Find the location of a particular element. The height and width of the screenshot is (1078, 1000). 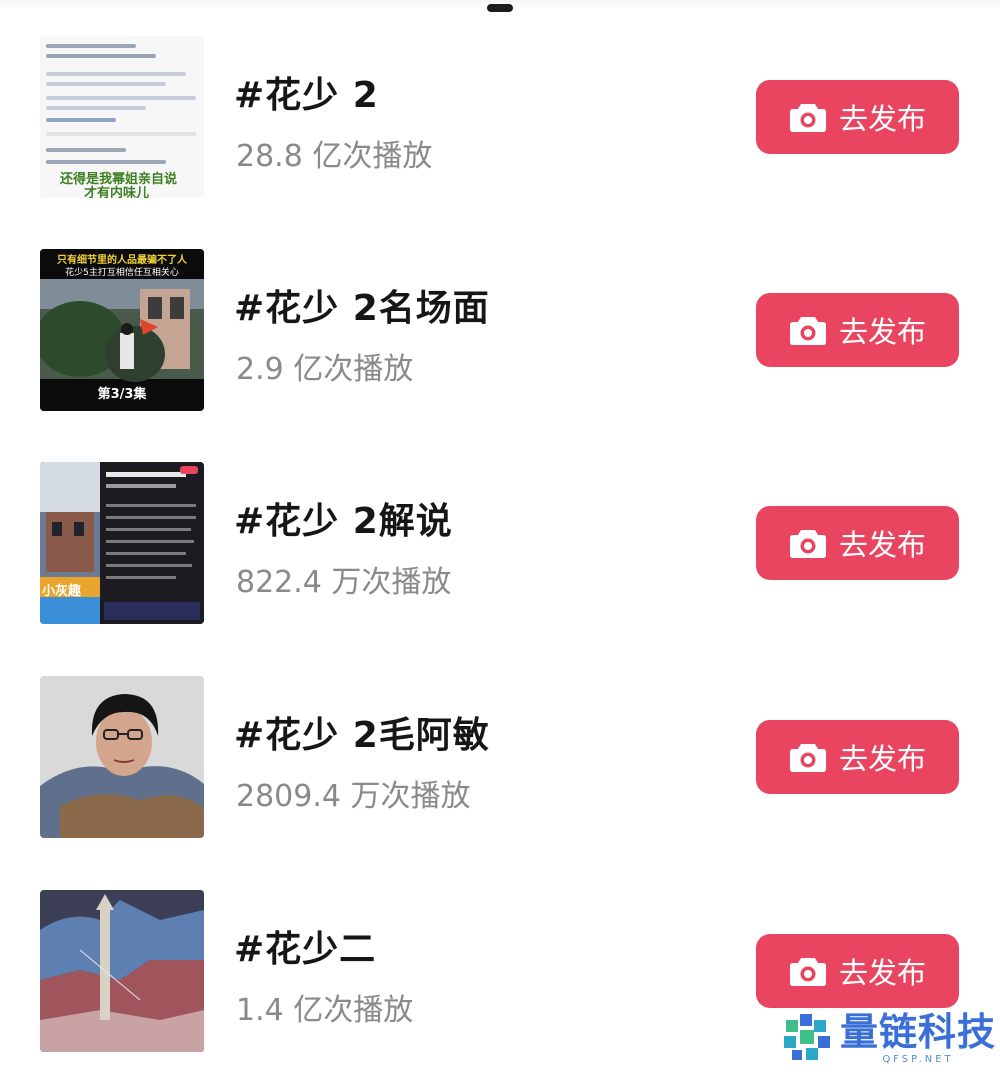

thumbnail: 小灰趣 is located at coordinates (122, 543).